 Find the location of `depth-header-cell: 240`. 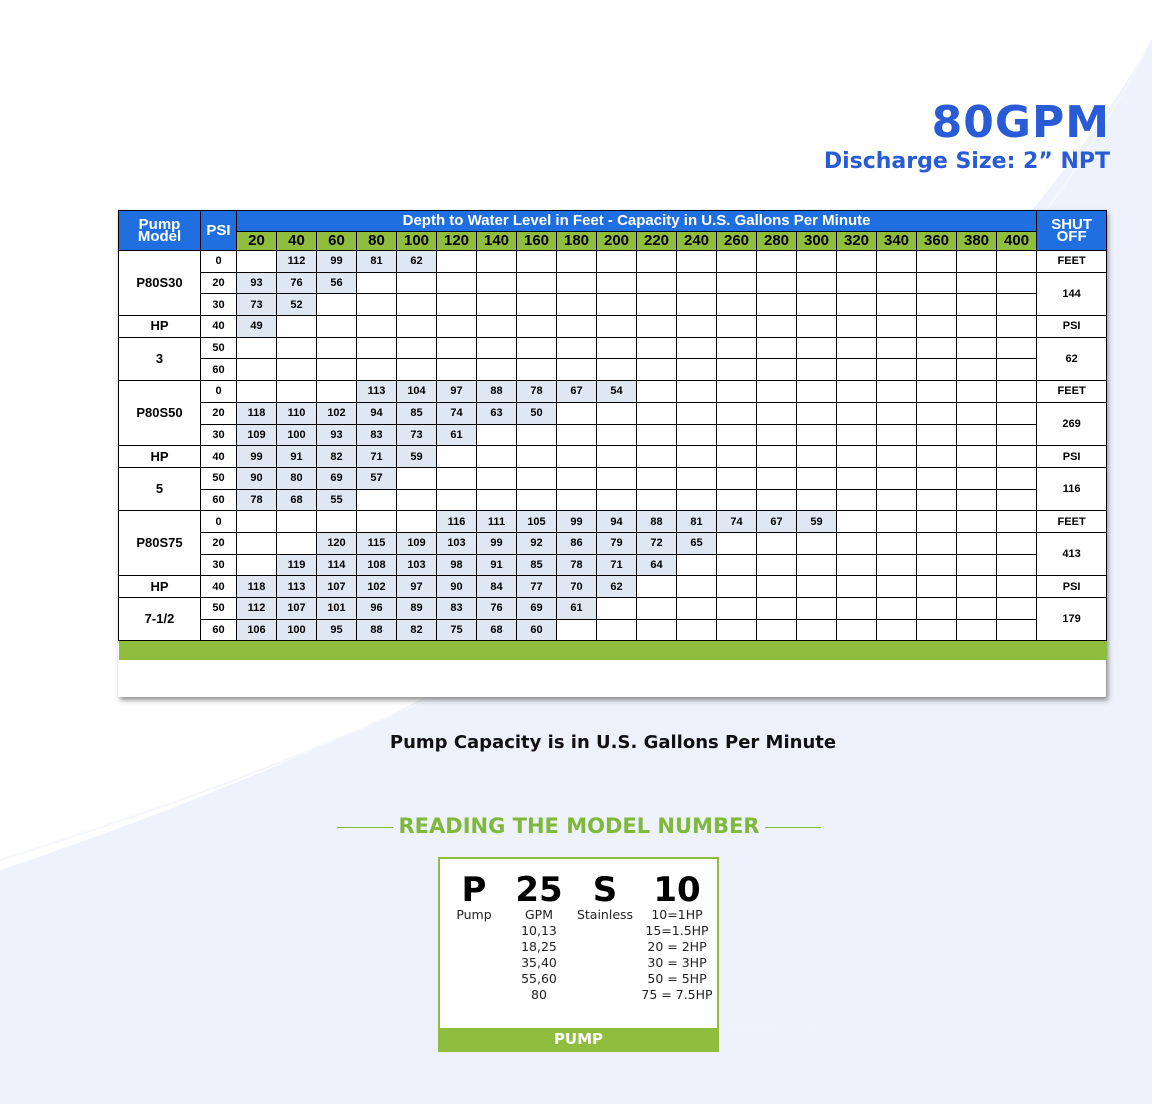

depth-header-cell: 240 is located at coordinates (696, 241).